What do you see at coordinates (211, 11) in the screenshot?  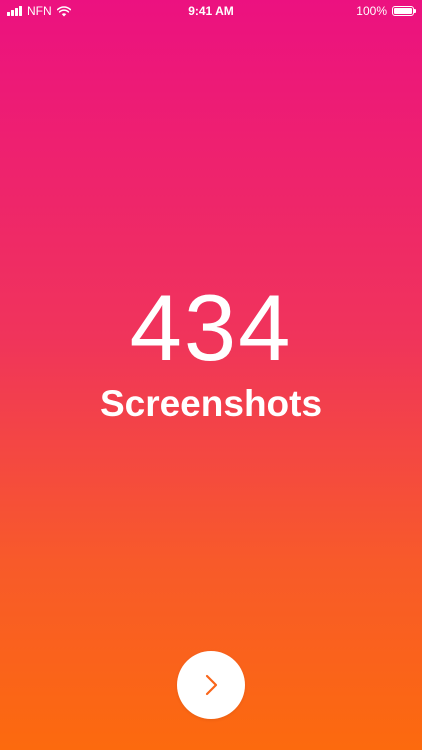 I see `status-bar: NFN 9:41 AM 100%` at bounding box center [211, 11].